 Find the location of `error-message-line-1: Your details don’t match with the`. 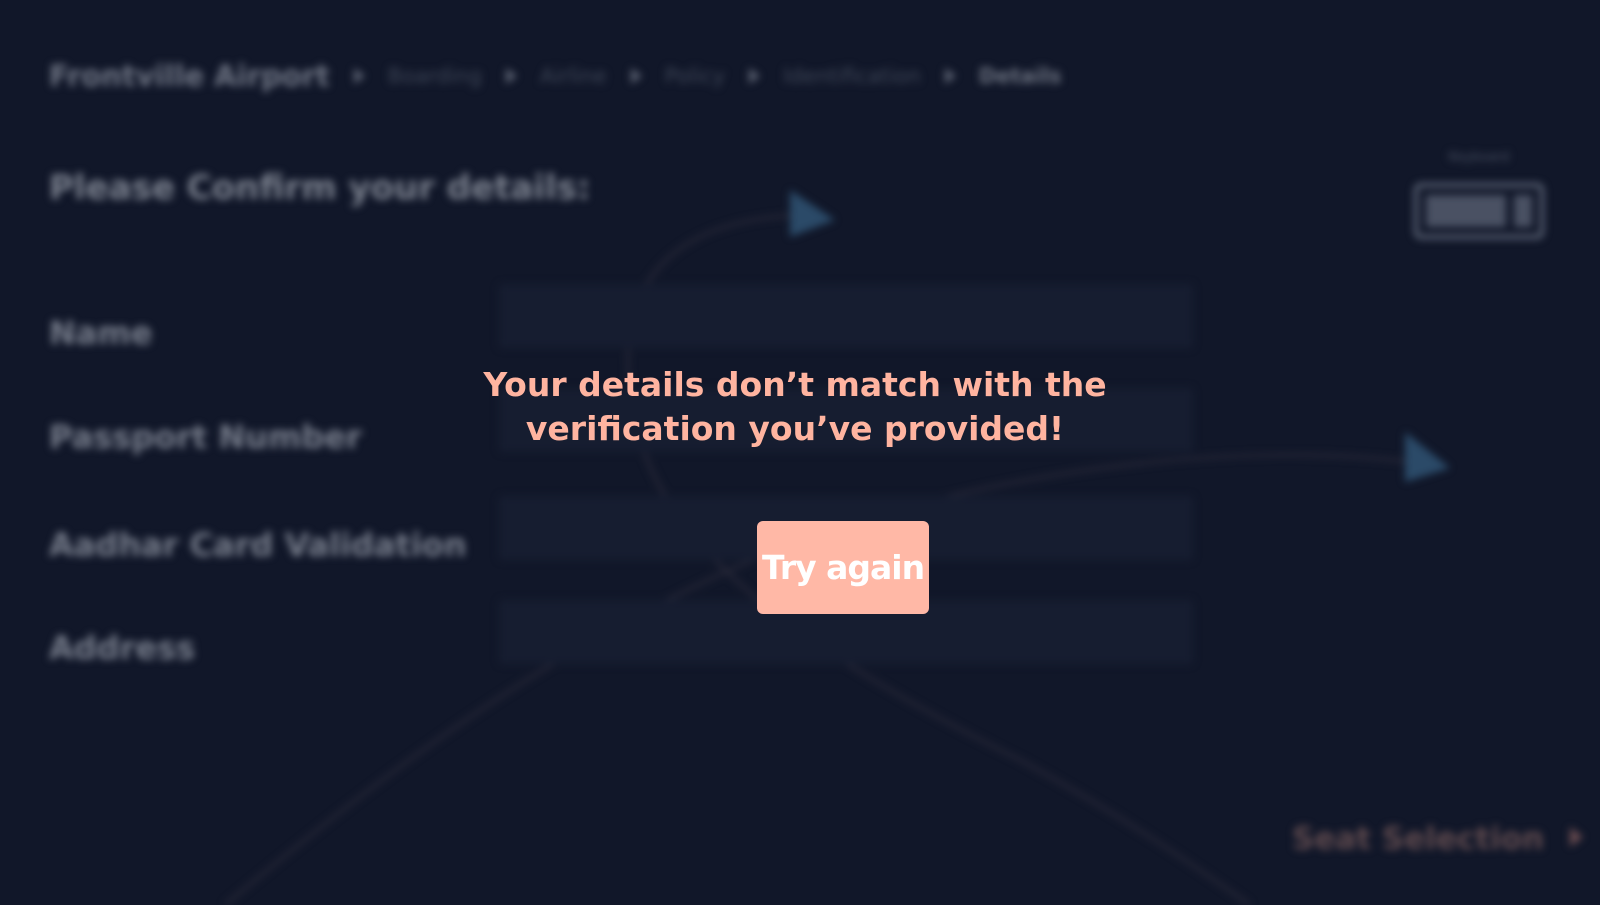

error-message-line-1: Your details don’t match with the is located at coordinates (795, 384).